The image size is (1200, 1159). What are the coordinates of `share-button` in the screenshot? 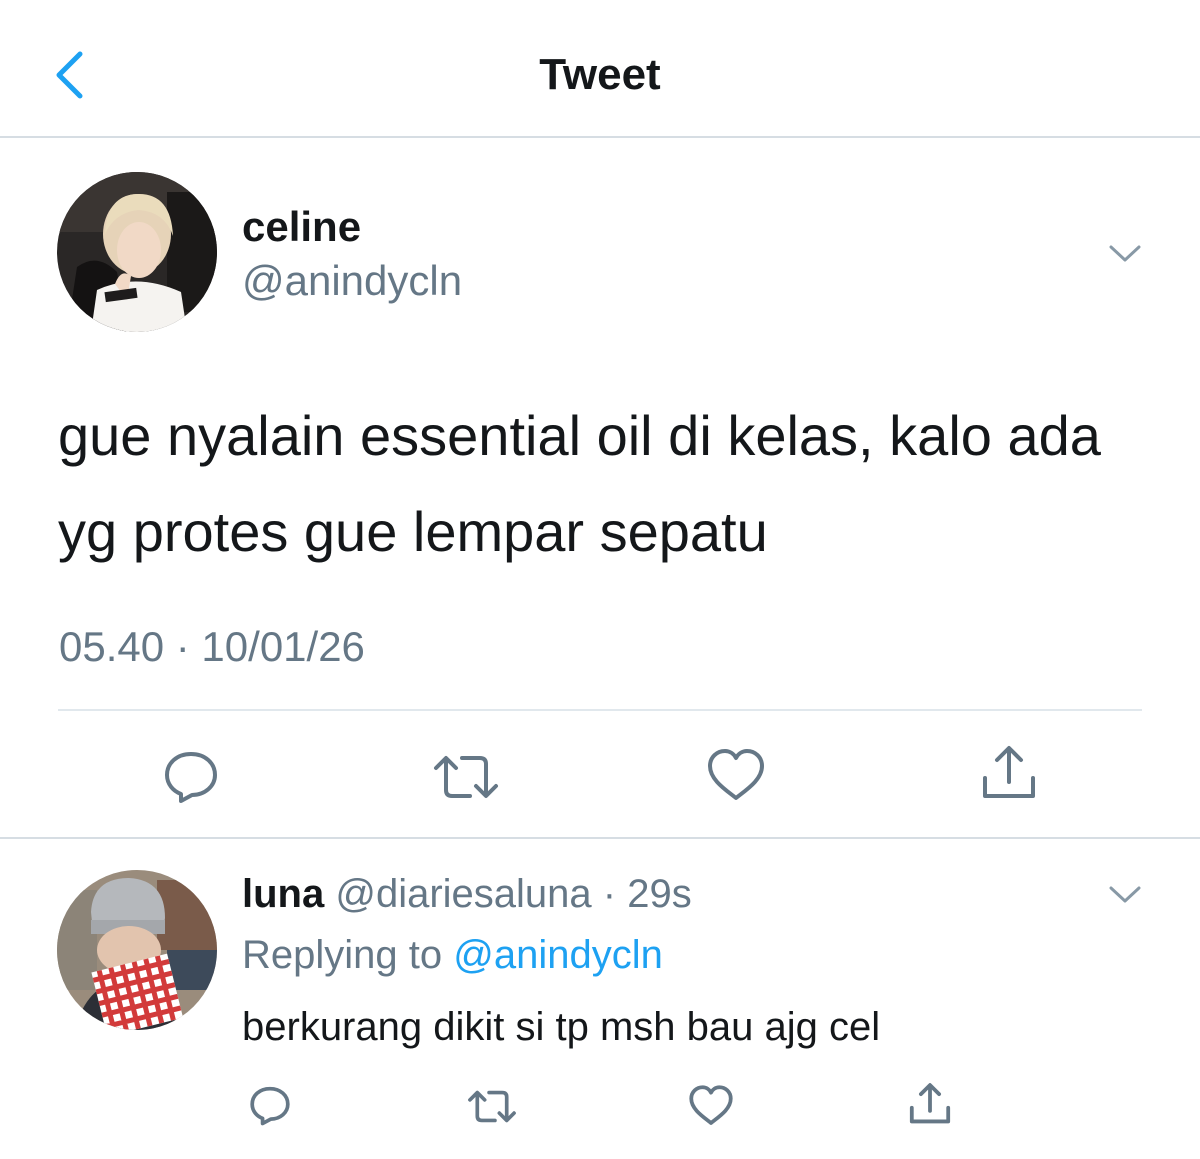 It's located at (1009, 773).